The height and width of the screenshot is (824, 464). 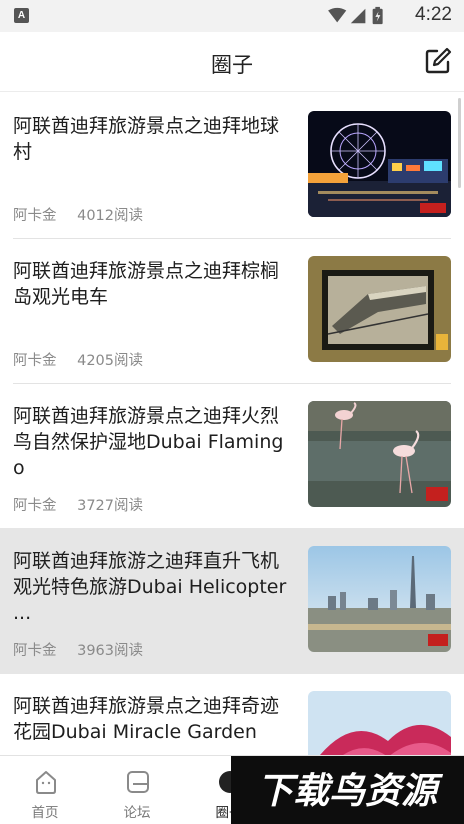 What do you see at coordinates (379, 164) in the screenshot?
I see `thumbnail-night-ferris-wheel` at bounding box center [379, 164].